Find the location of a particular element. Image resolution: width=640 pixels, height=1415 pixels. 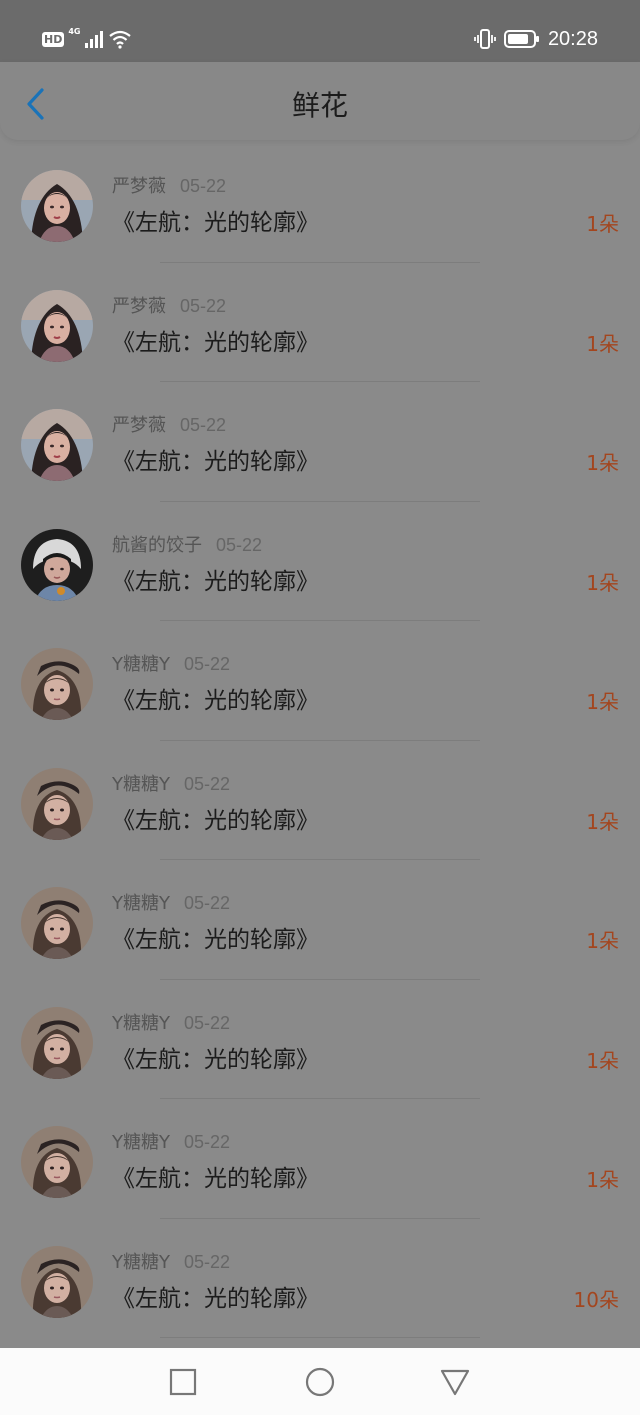

list-item: 航酱的饺子 05-22 《左航：光的轮廓》 1朵 is located at coordinates (320, 561).